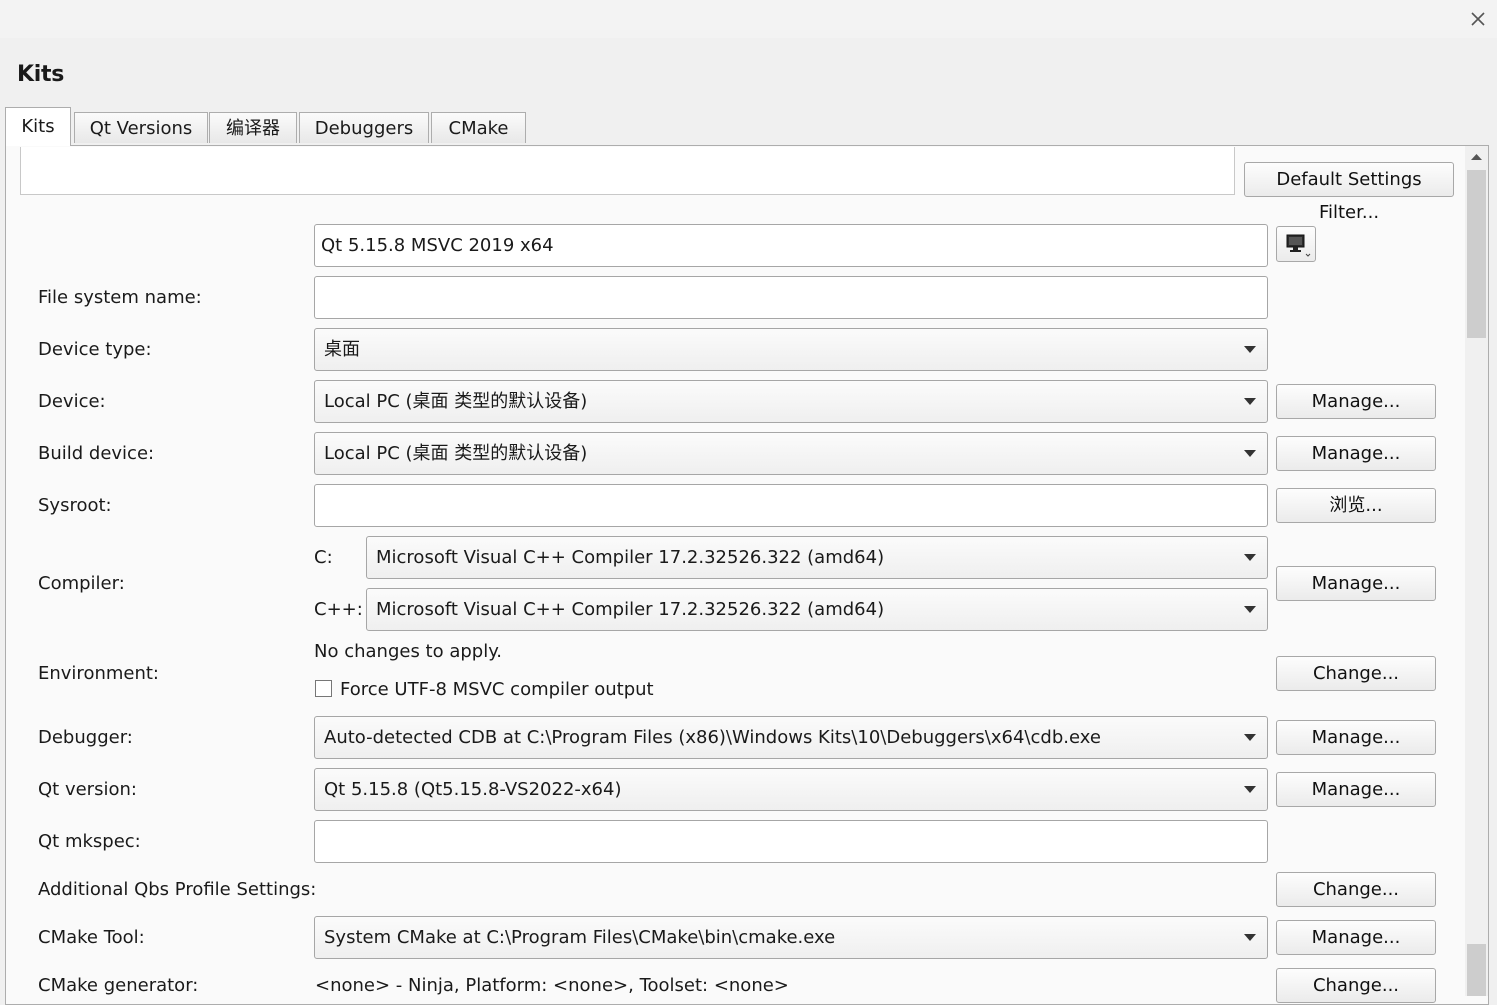 The width and height of the screenshot is (1497, 1005). I want to click on scrollbar-thumb, so click(1476, 254).